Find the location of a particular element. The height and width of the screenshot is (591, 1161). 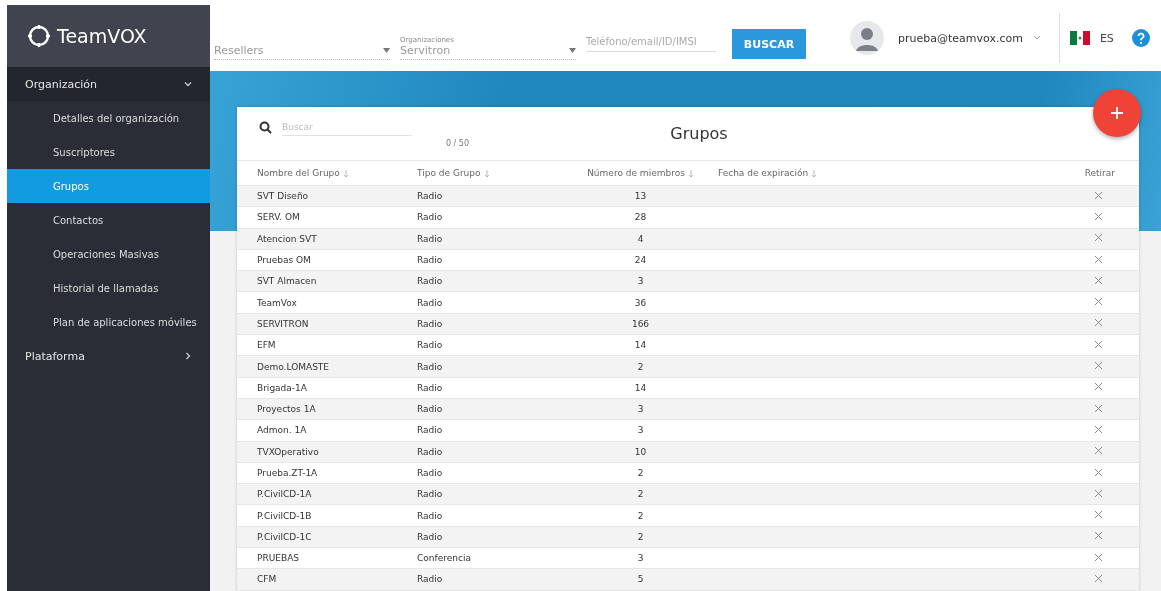

brand-name: TeamVOX is located at coordinates (102, 36).